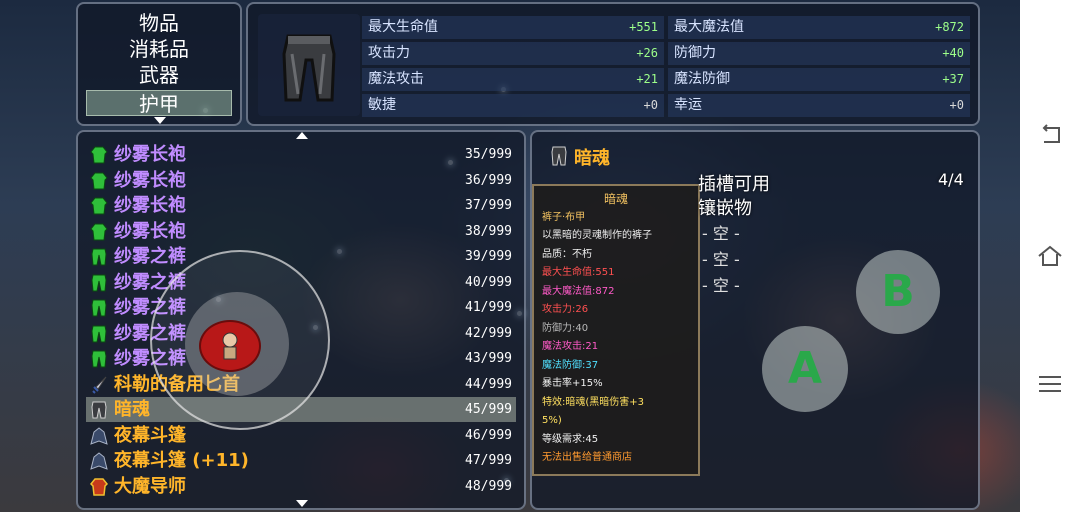 The height and width of the screenshot is (512, 1080). Describe the element at coordinates (99, 385) in the screenshot. I see `dagger-icon` at that location.